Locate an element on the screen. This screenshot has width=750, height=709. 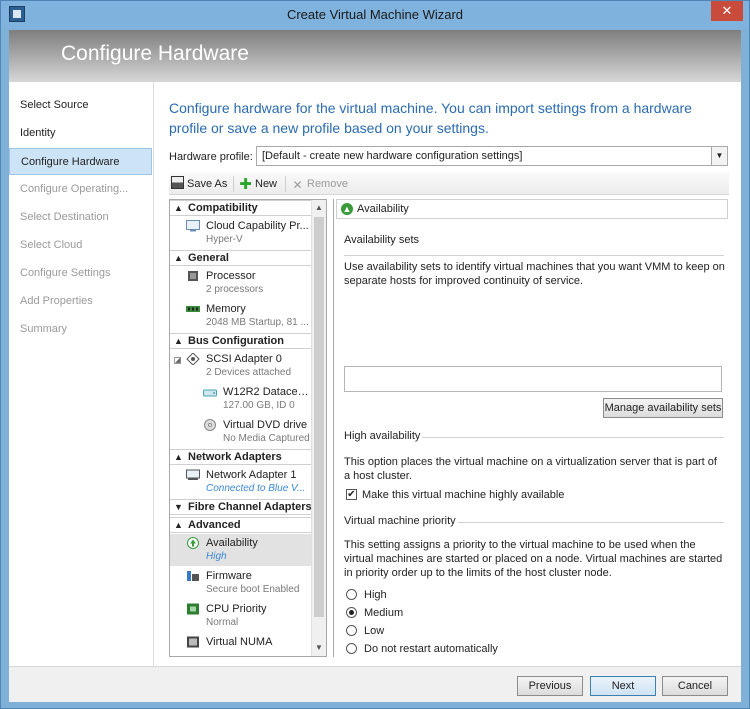
step-select-destination: Select Destination is located at coordinates (64, 217).